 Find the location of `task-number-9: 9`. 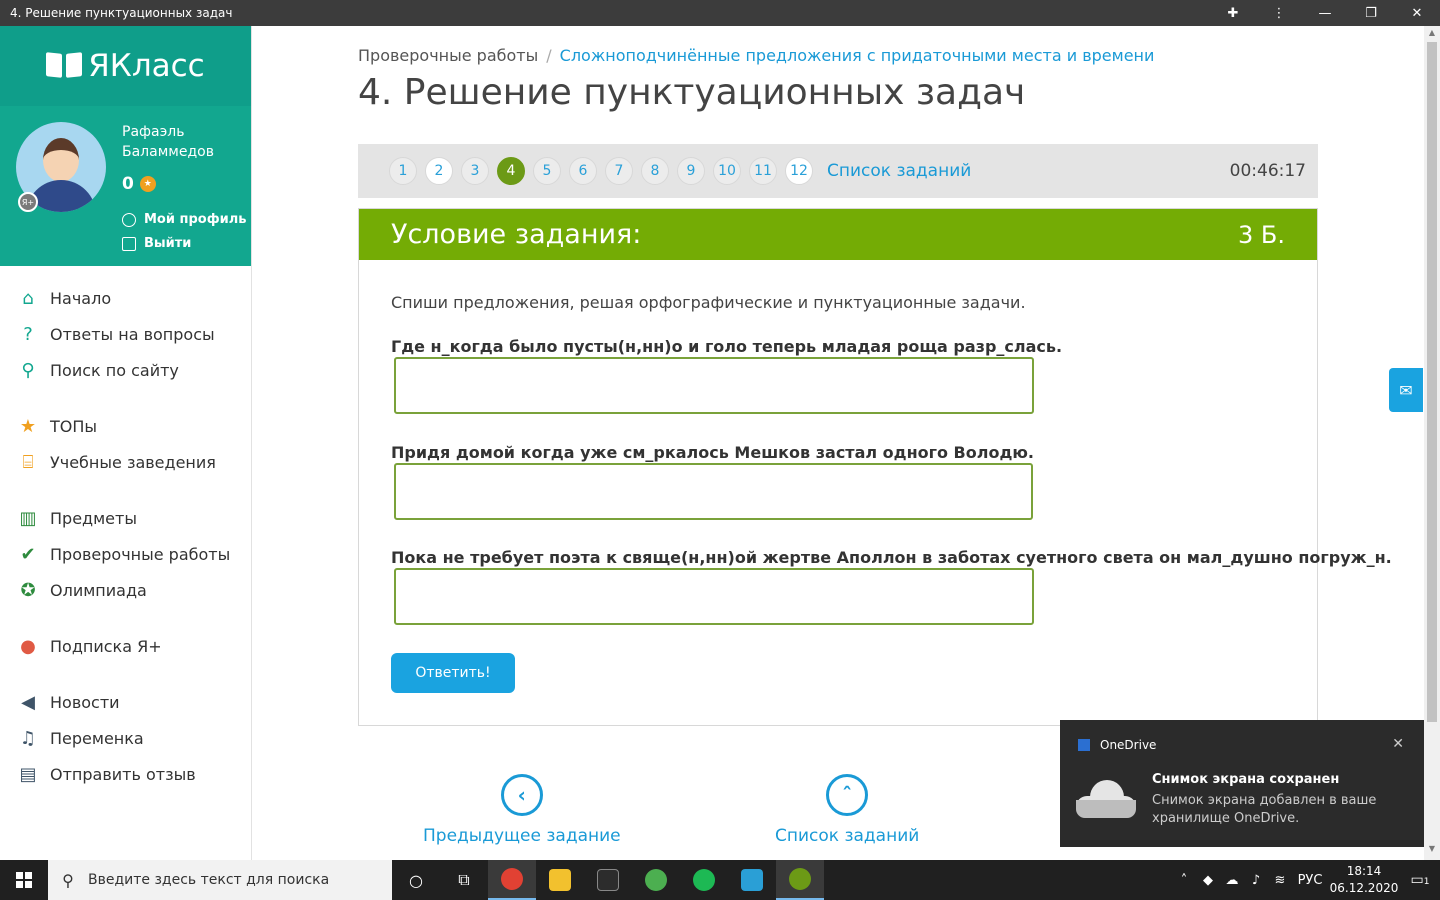

task-number-9: 9 is located at coordinates (691, 171).